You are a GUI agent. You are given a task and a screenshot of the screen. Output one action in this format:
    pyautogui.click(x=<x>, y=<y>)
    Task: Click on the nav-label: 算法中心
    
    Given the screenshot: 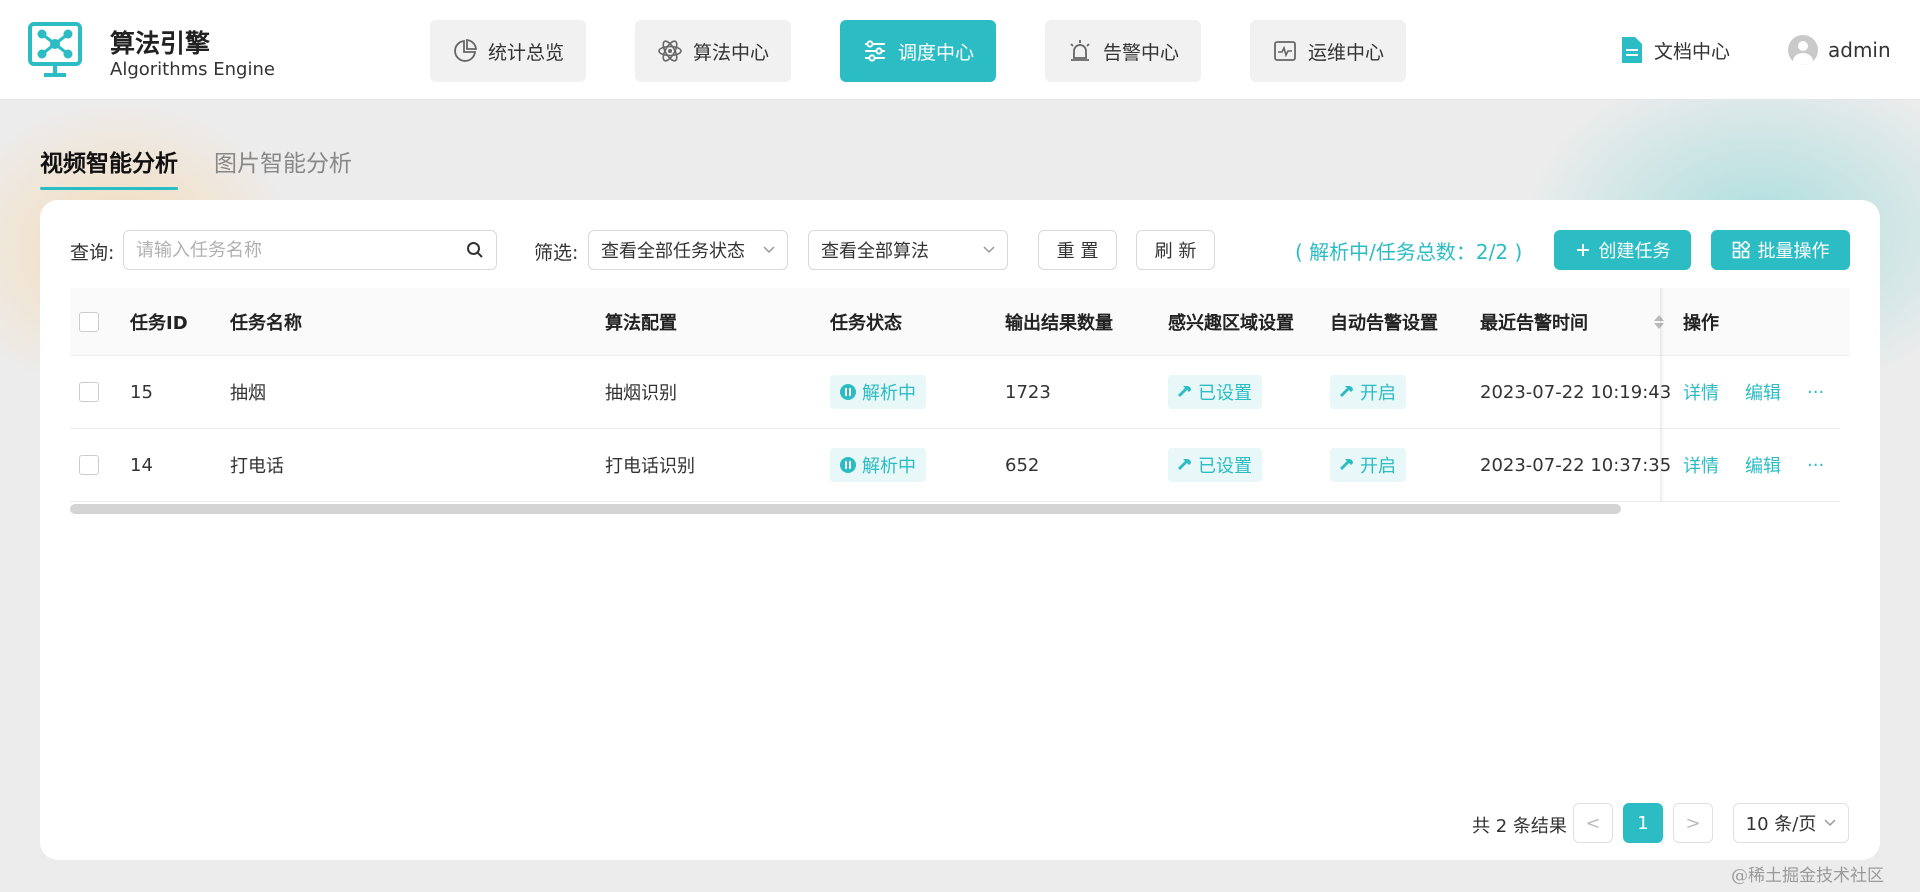 What is the action you would take?
    pyautogui.click(x=730, y=52)
    